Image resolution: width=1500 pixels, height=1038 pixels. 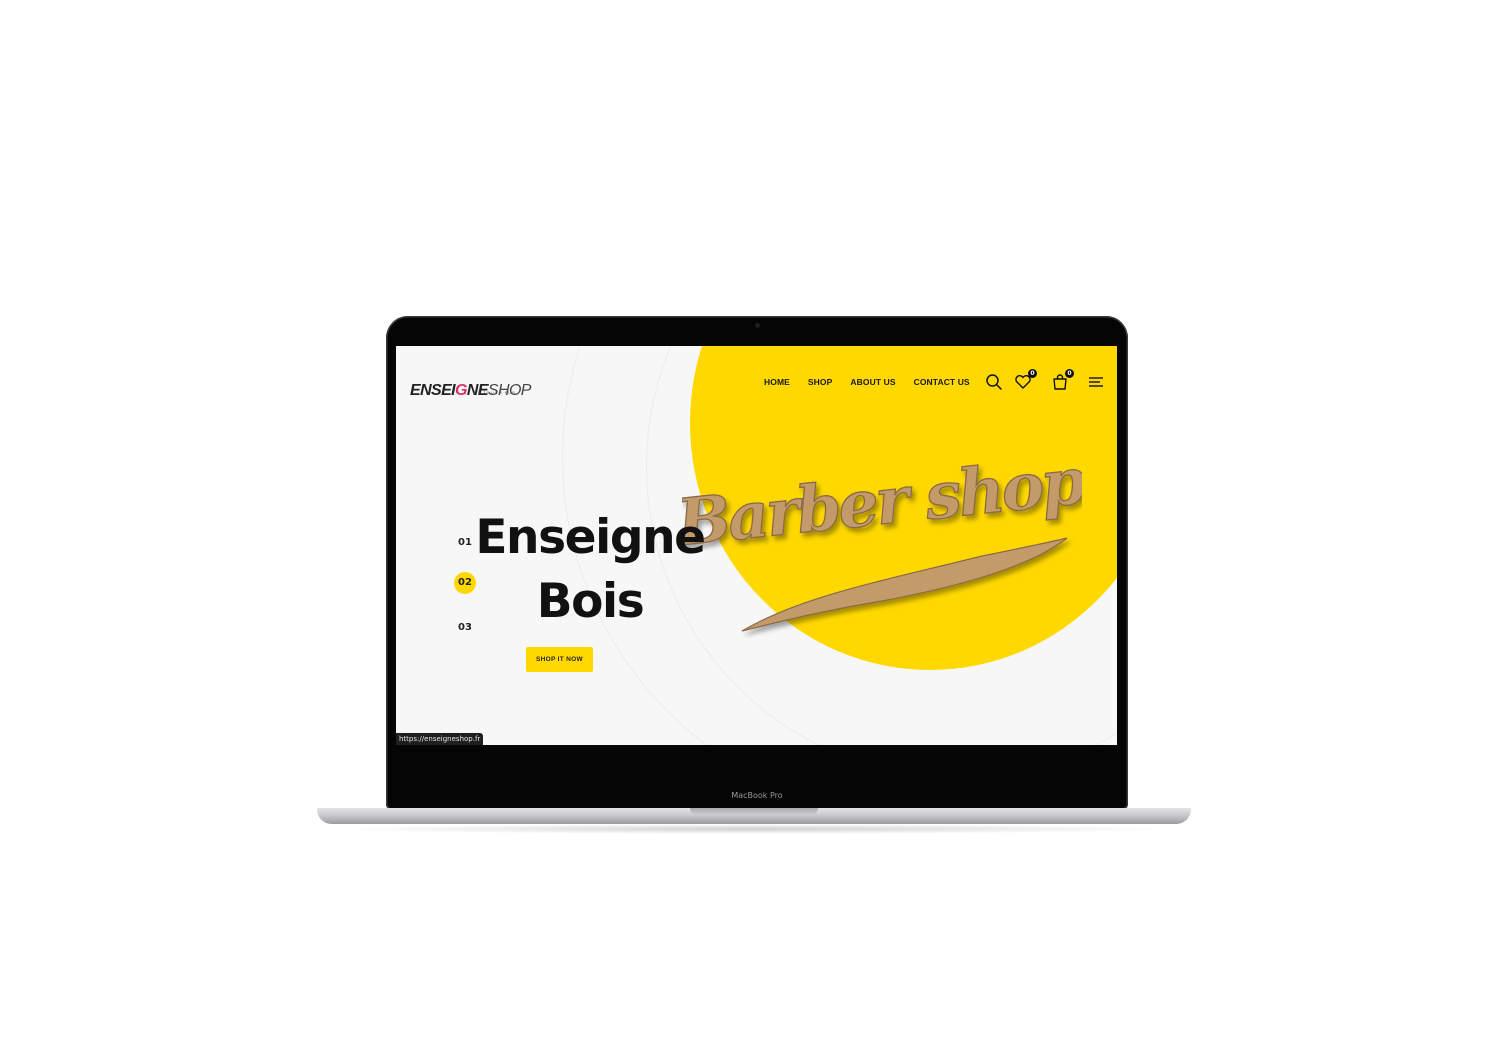 I want to click on wishlist-count-badge: 0, so click(x=1032, y=373).